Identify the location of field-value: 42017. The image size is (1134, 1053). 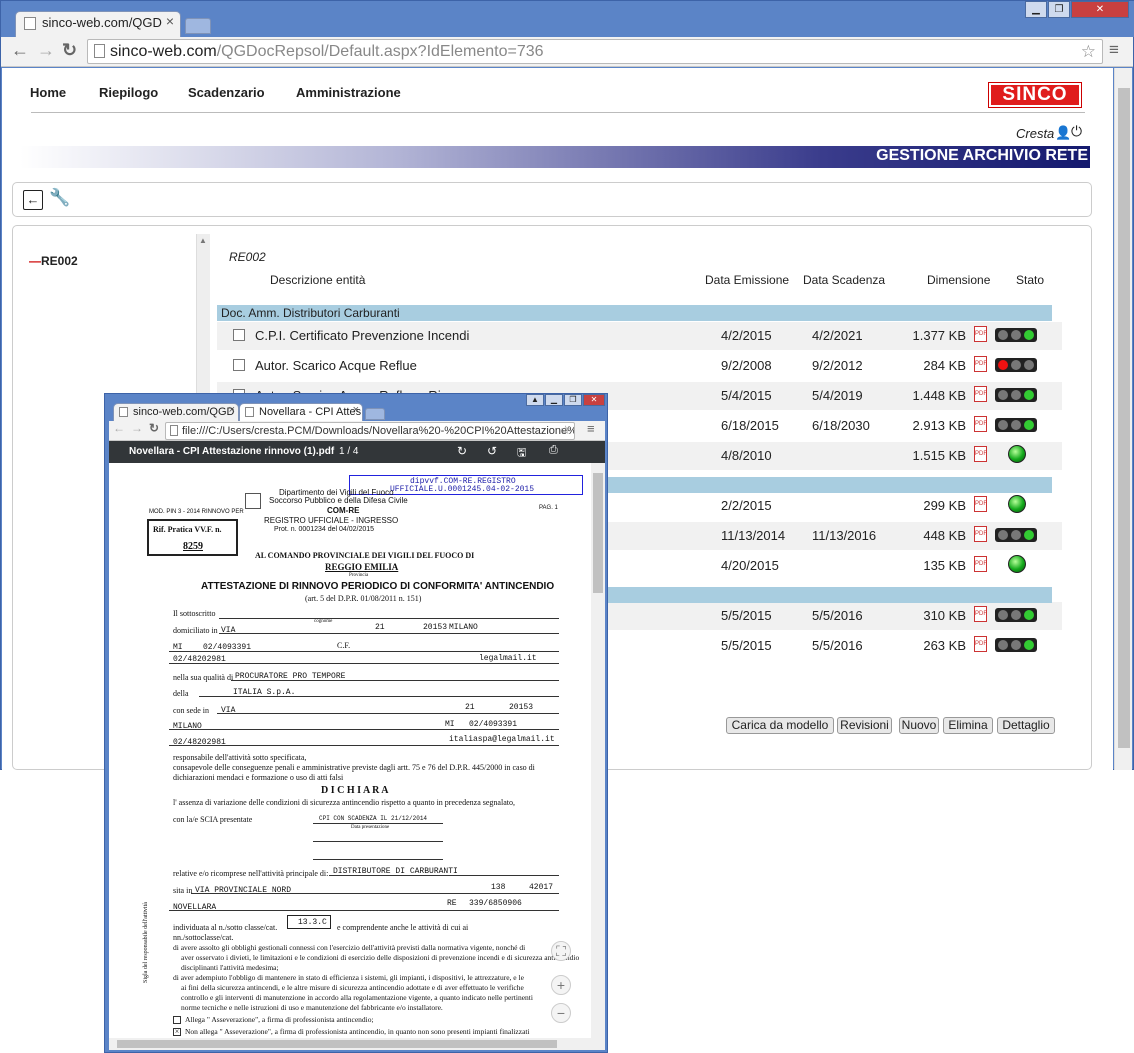
(541, 887).